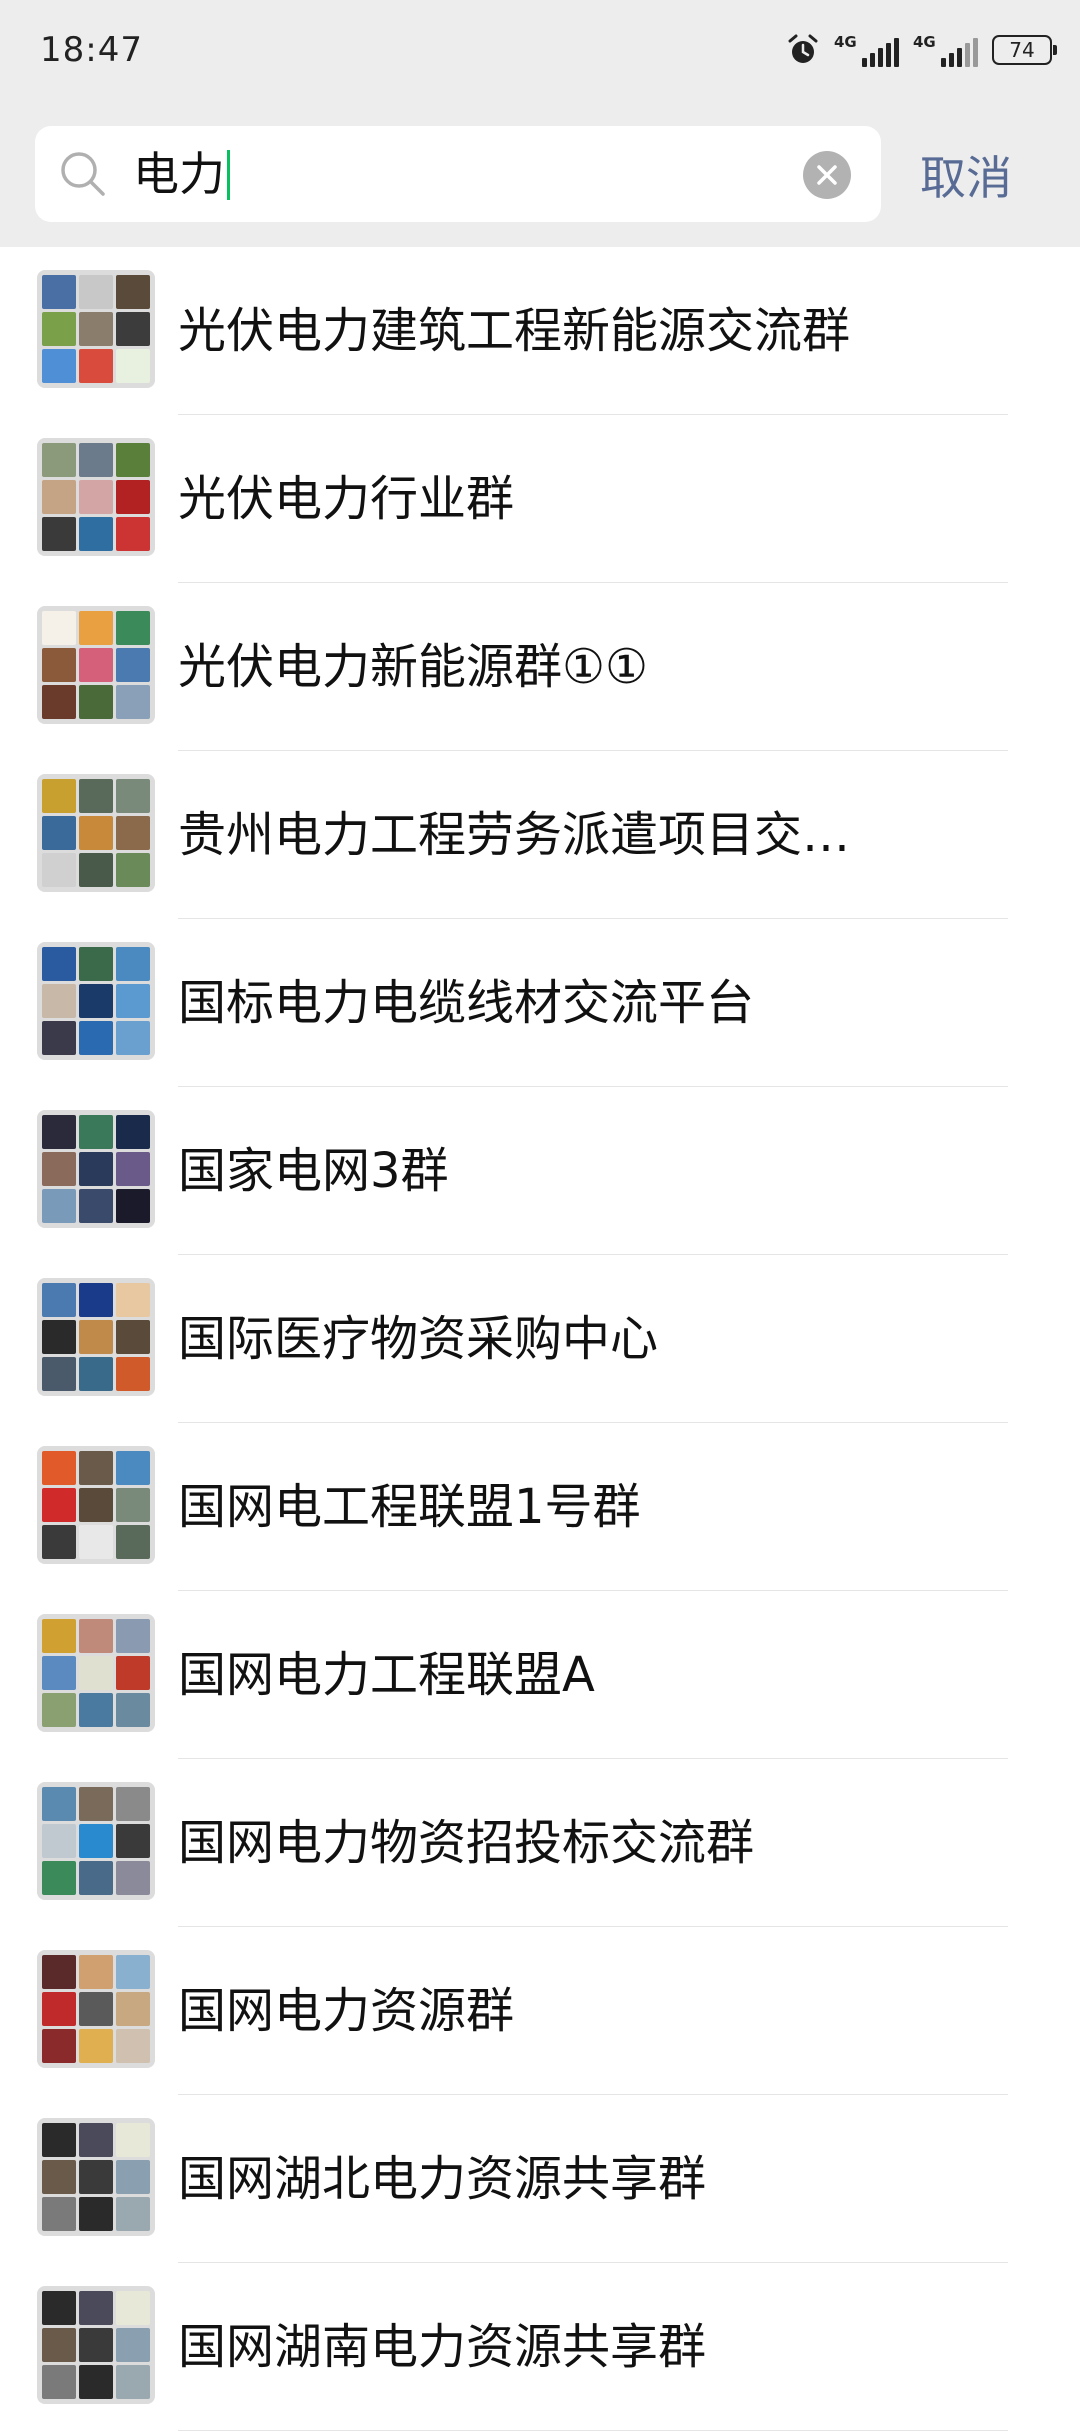 The image size is (1080, 2431). What do you see at coordinates (803, 50) in the screenshot?
I see `alarm-clock-icon` at bounding box center [803, 50].